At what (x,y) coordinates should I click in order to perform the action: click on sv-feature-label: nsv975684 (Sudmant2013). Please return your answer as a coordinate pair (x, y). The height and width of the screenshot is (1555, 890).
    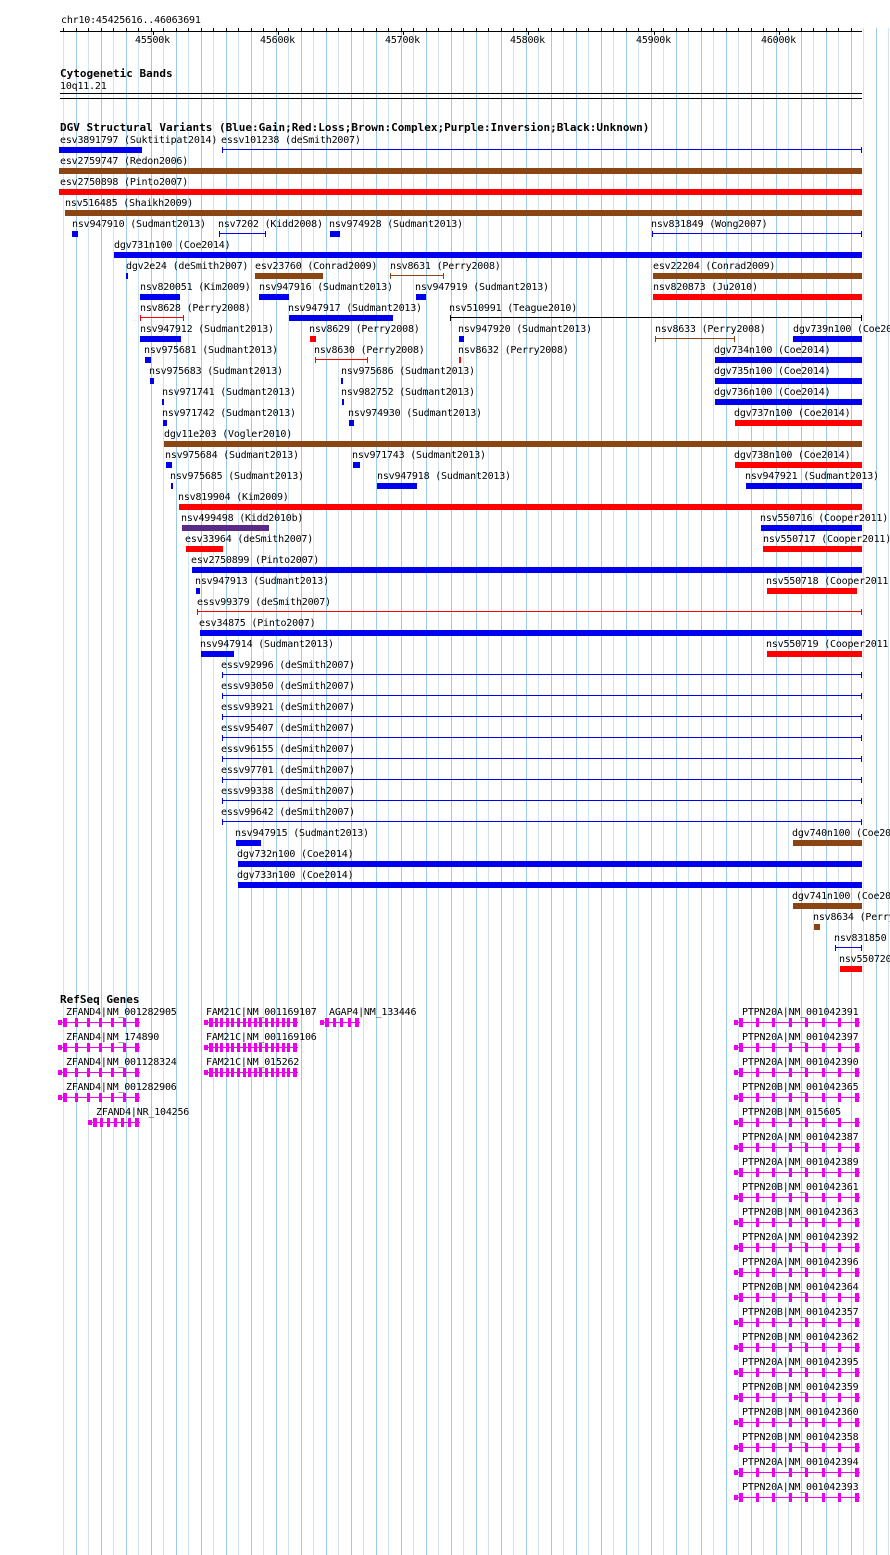
    Looking at the image, I should click on (232, 455).